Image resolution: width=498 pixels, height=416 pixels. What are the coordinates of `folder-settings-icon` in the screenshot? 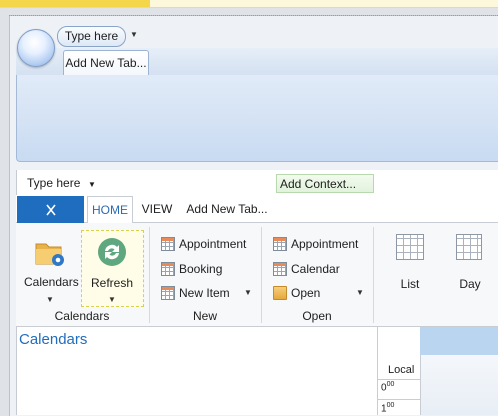 It's located at (49, 254).